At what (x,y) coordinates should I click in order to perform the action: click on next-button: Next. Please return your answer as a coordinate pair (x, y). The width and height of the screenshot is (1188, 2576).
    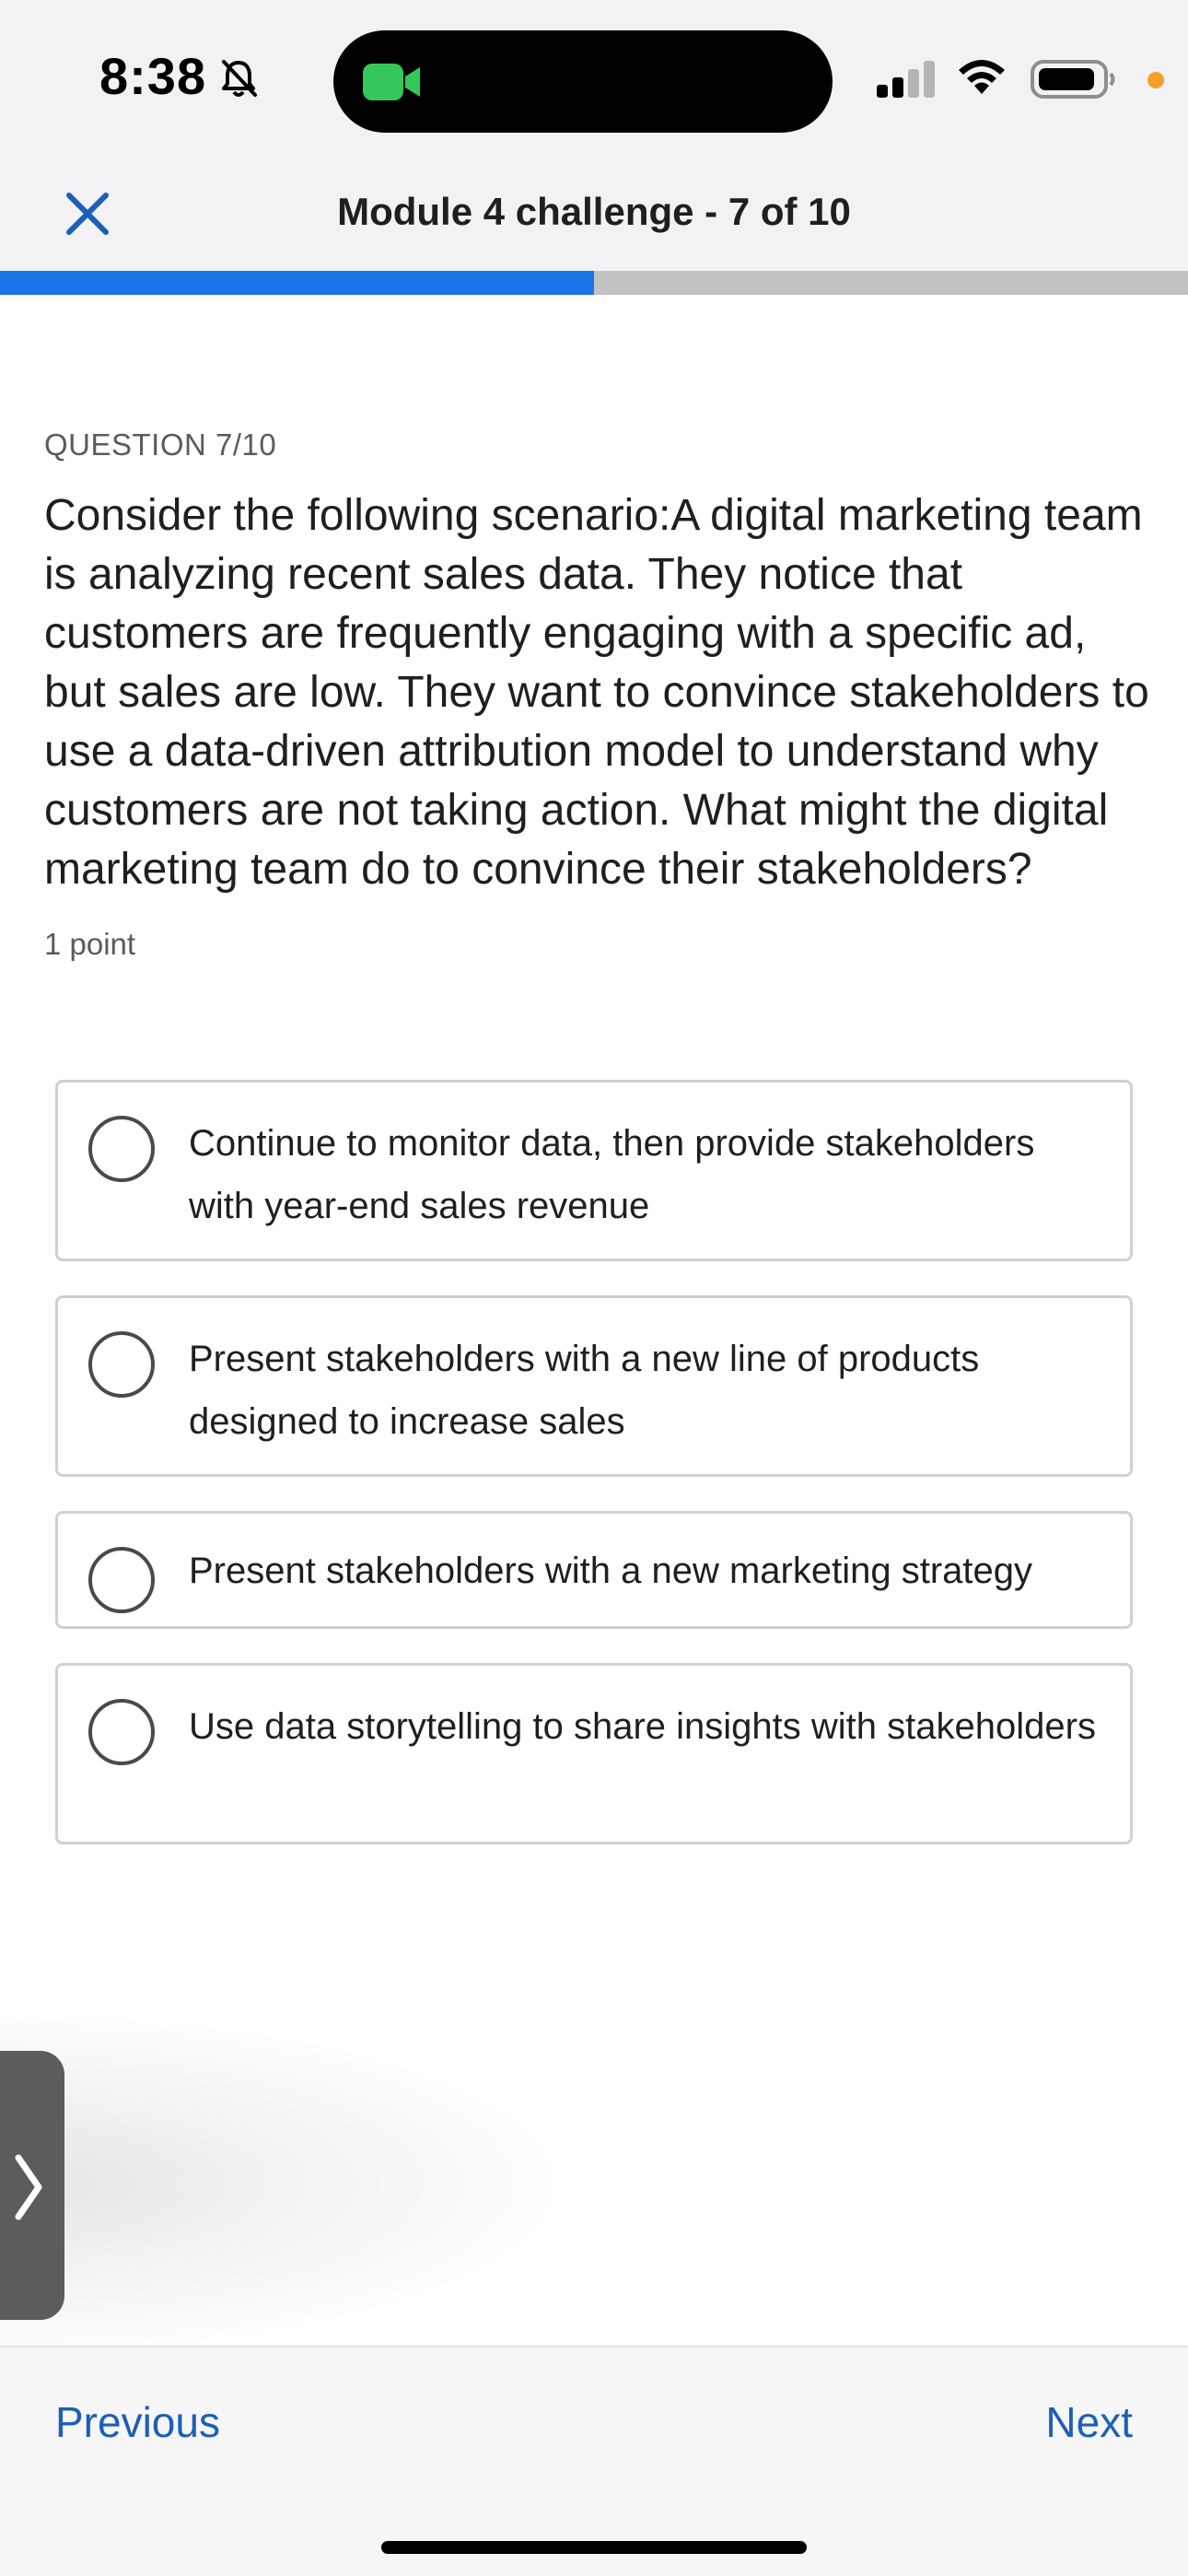
    Looking at the image, I should click on (1089, 2422).